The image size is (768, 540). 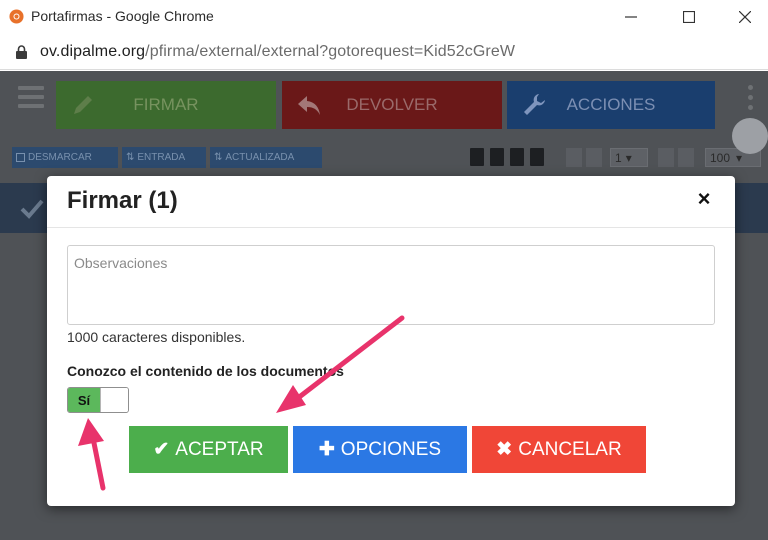 I want to click on conozco-toggle: Sí, so click(x=98, y=400).